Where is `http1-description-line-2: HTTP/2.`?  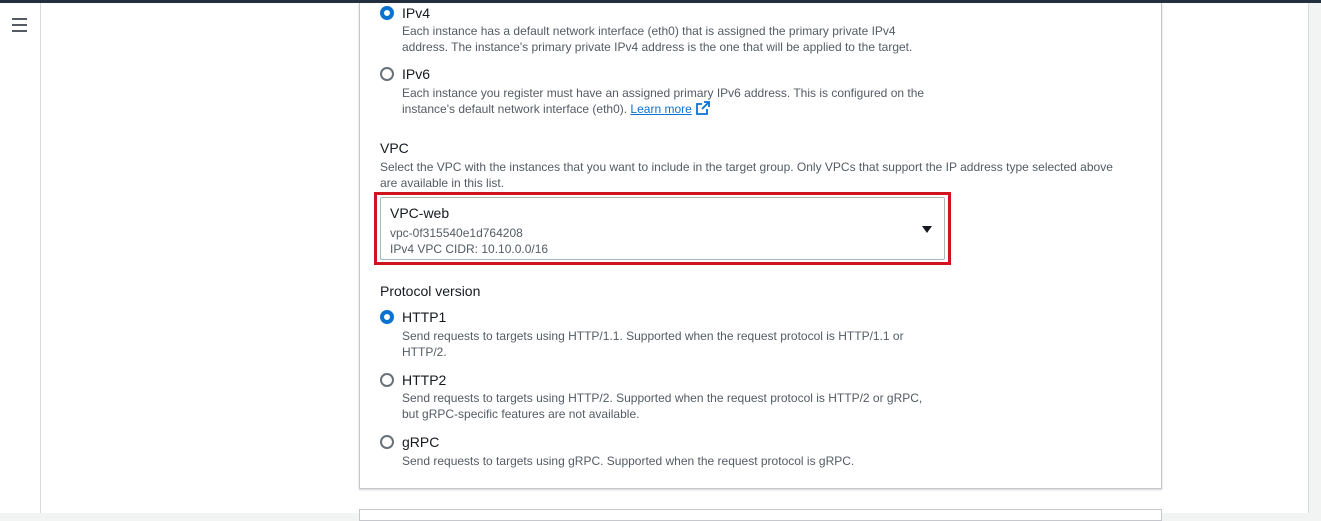 http1-description-line-2: HTTP/2. is located at coordinates (424, 352).